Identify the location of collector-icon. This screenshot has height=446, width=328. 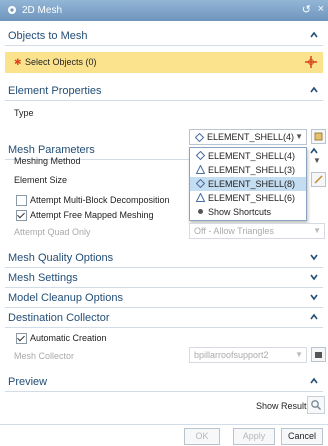
(318, 355).